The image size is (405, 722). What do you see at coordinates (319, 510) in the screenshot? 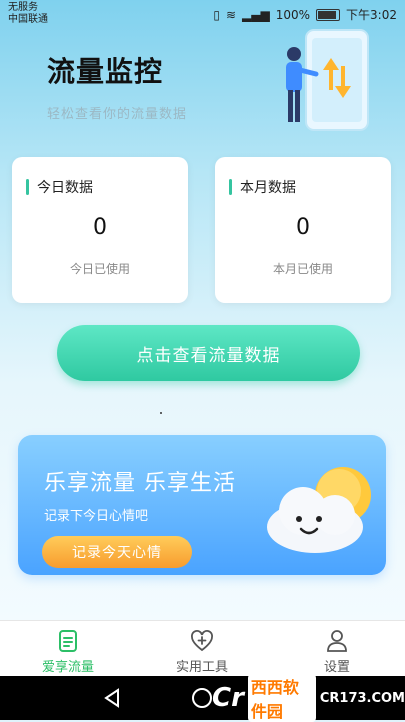
I see `sun-cloud-icon` at bounding box center [319, 510].